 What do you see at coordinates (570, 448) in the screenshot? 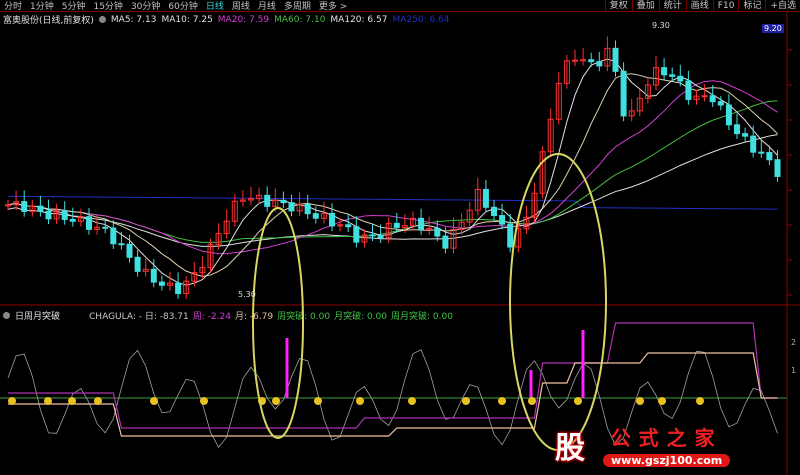
I see `logo-glyph: 股` at bounding box center [570, 448].